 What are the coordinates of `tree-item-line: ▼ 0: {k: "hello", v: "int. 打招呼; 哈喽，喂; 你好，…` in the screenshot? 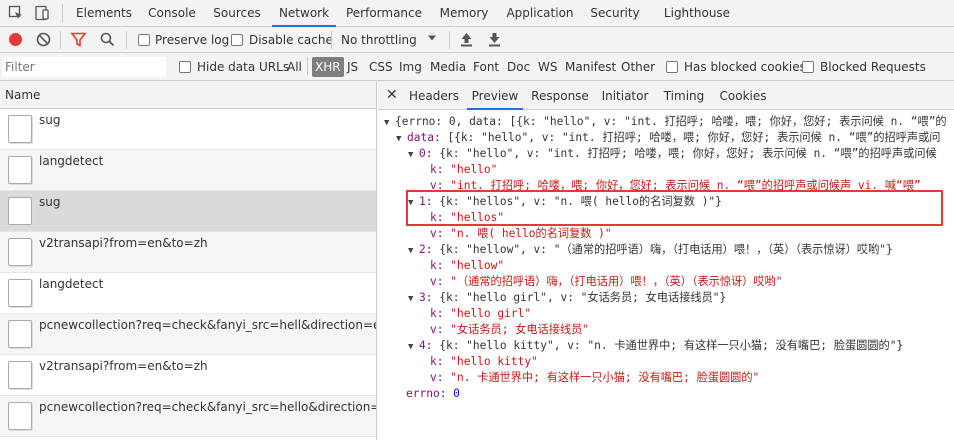 It's located at (672, 154).